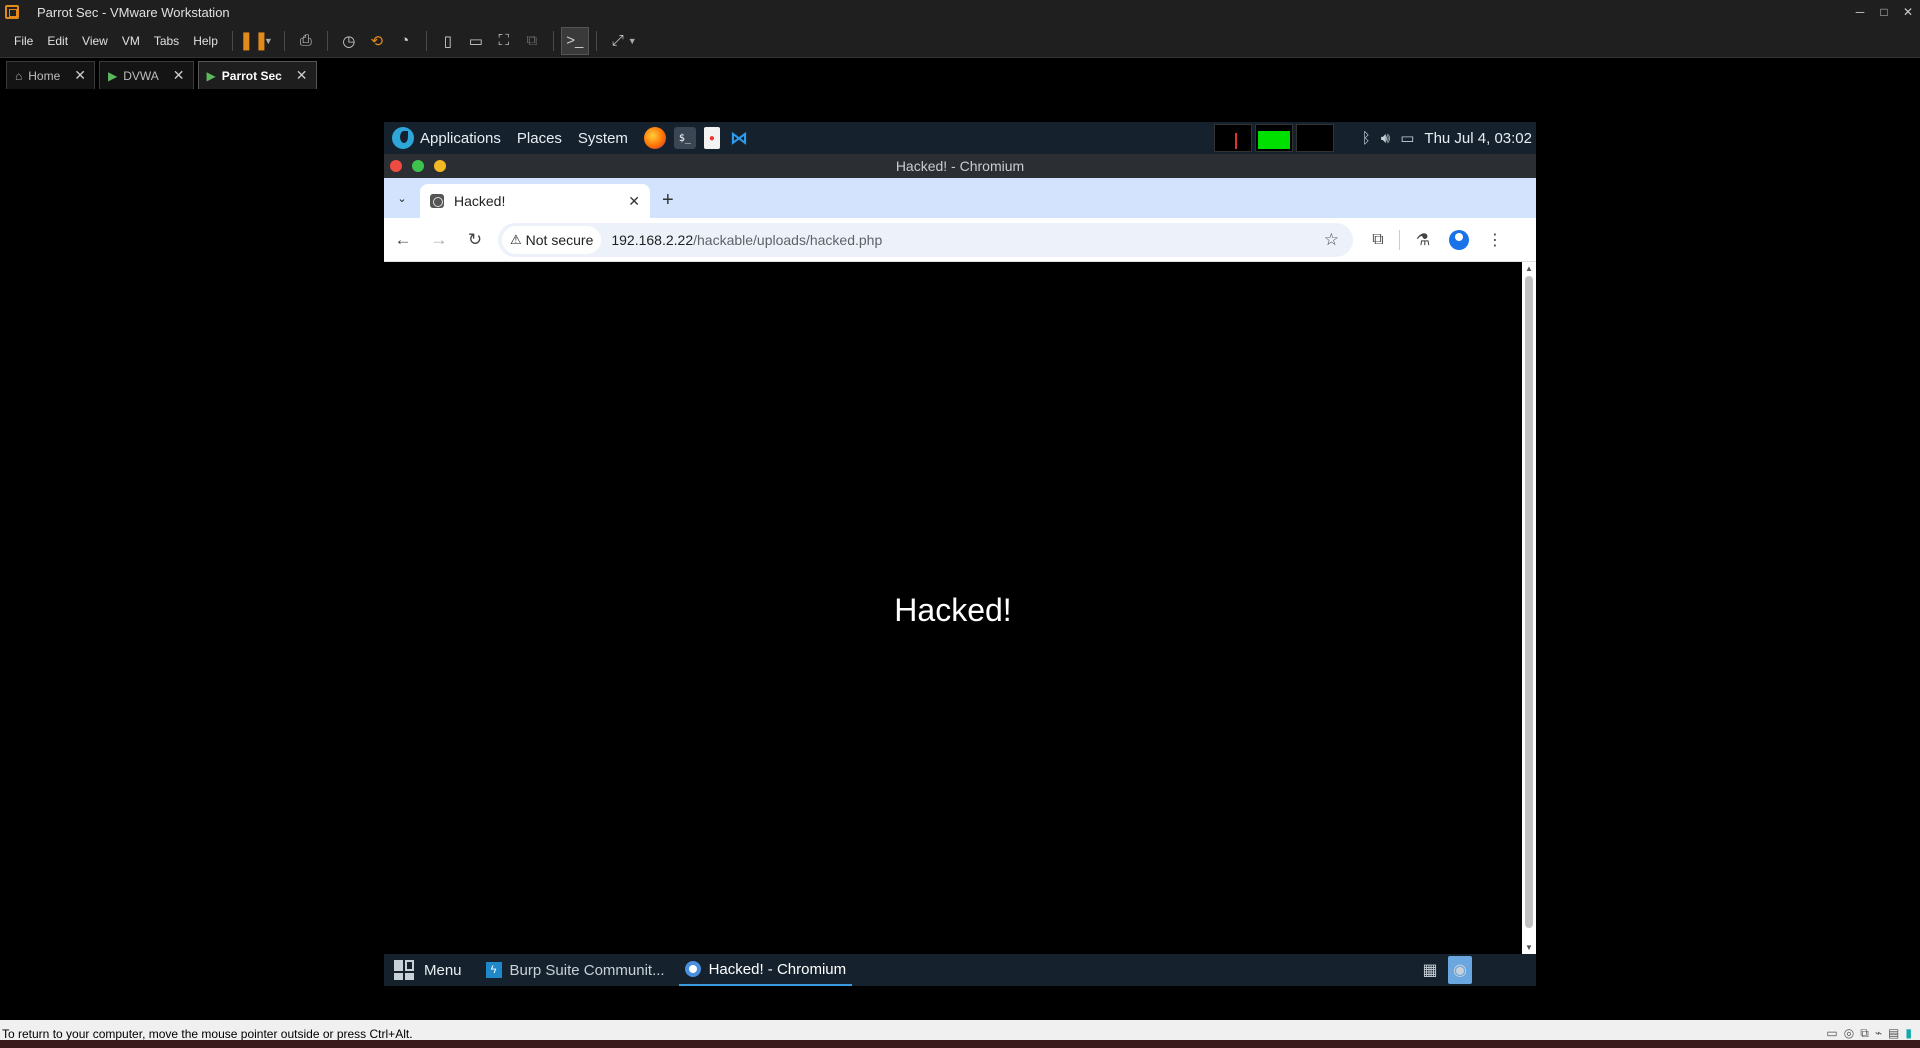 Image resolution: width=1920 pixels, height=1048 pixels. I want to click on reload-icon: ↻, so click(475, 240).